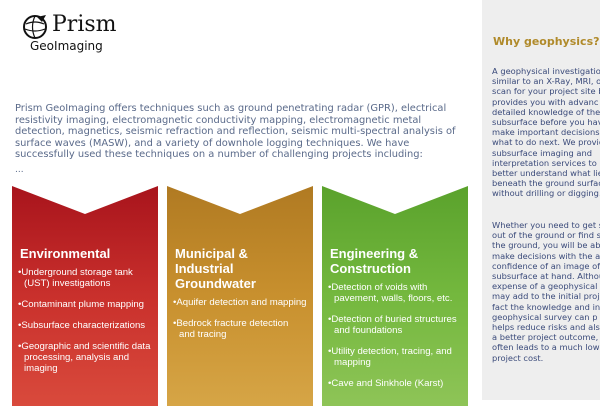 Image resolution: width=600 pixels, height=406 pixels. I want to click on logo-name: Prism, so click(84, 24).